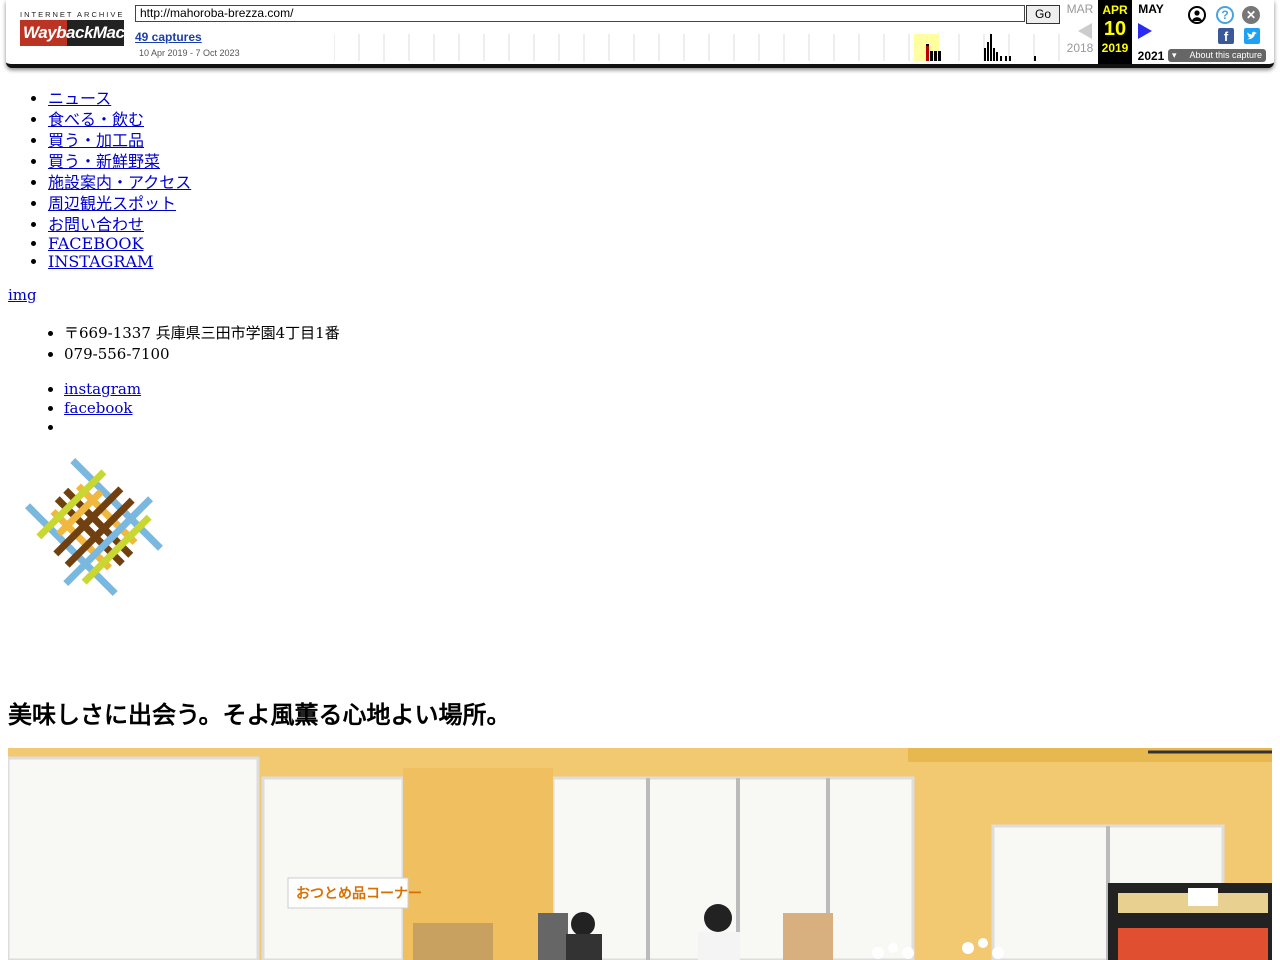  What do you see at coordinates (102, 427) in the screenshot?
I see `social-item-empty` at bounding box center [102, 427].